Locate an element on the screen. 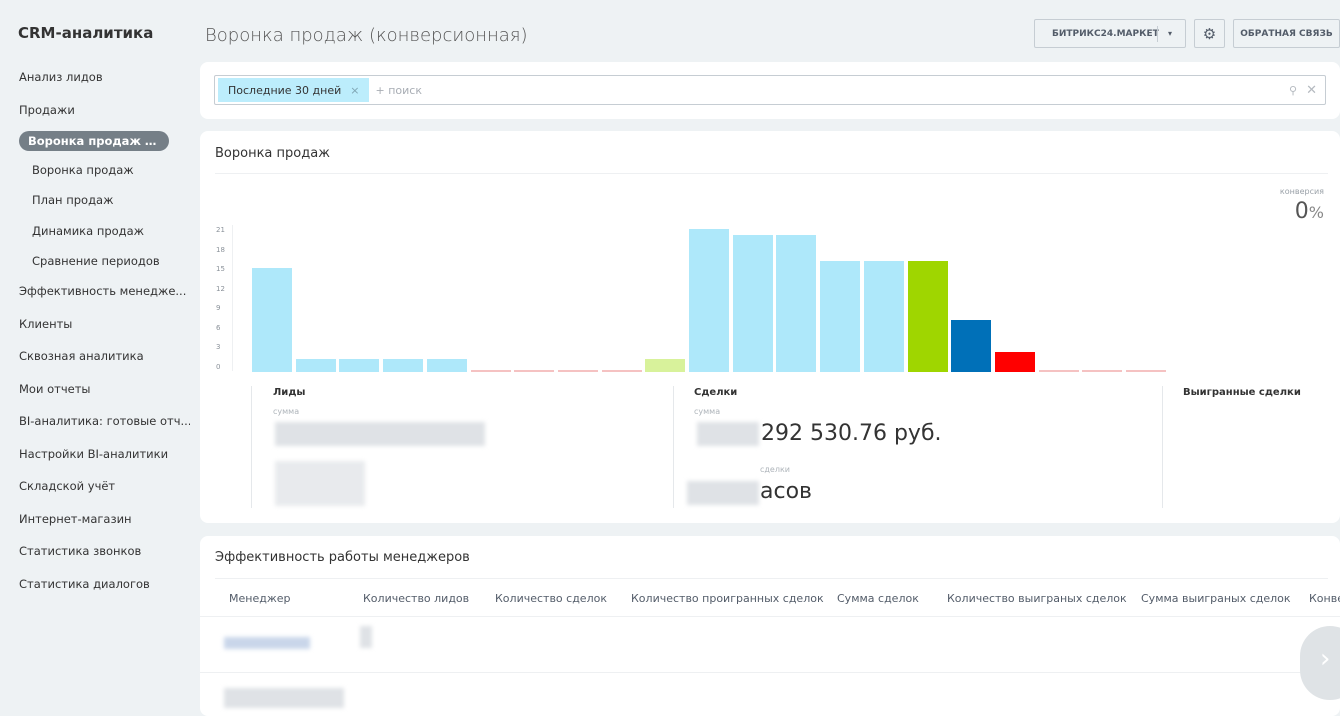 The height and width of the screenshot is (716, 1340). y-tick-label: 12 is located at coordinates (220, 288).